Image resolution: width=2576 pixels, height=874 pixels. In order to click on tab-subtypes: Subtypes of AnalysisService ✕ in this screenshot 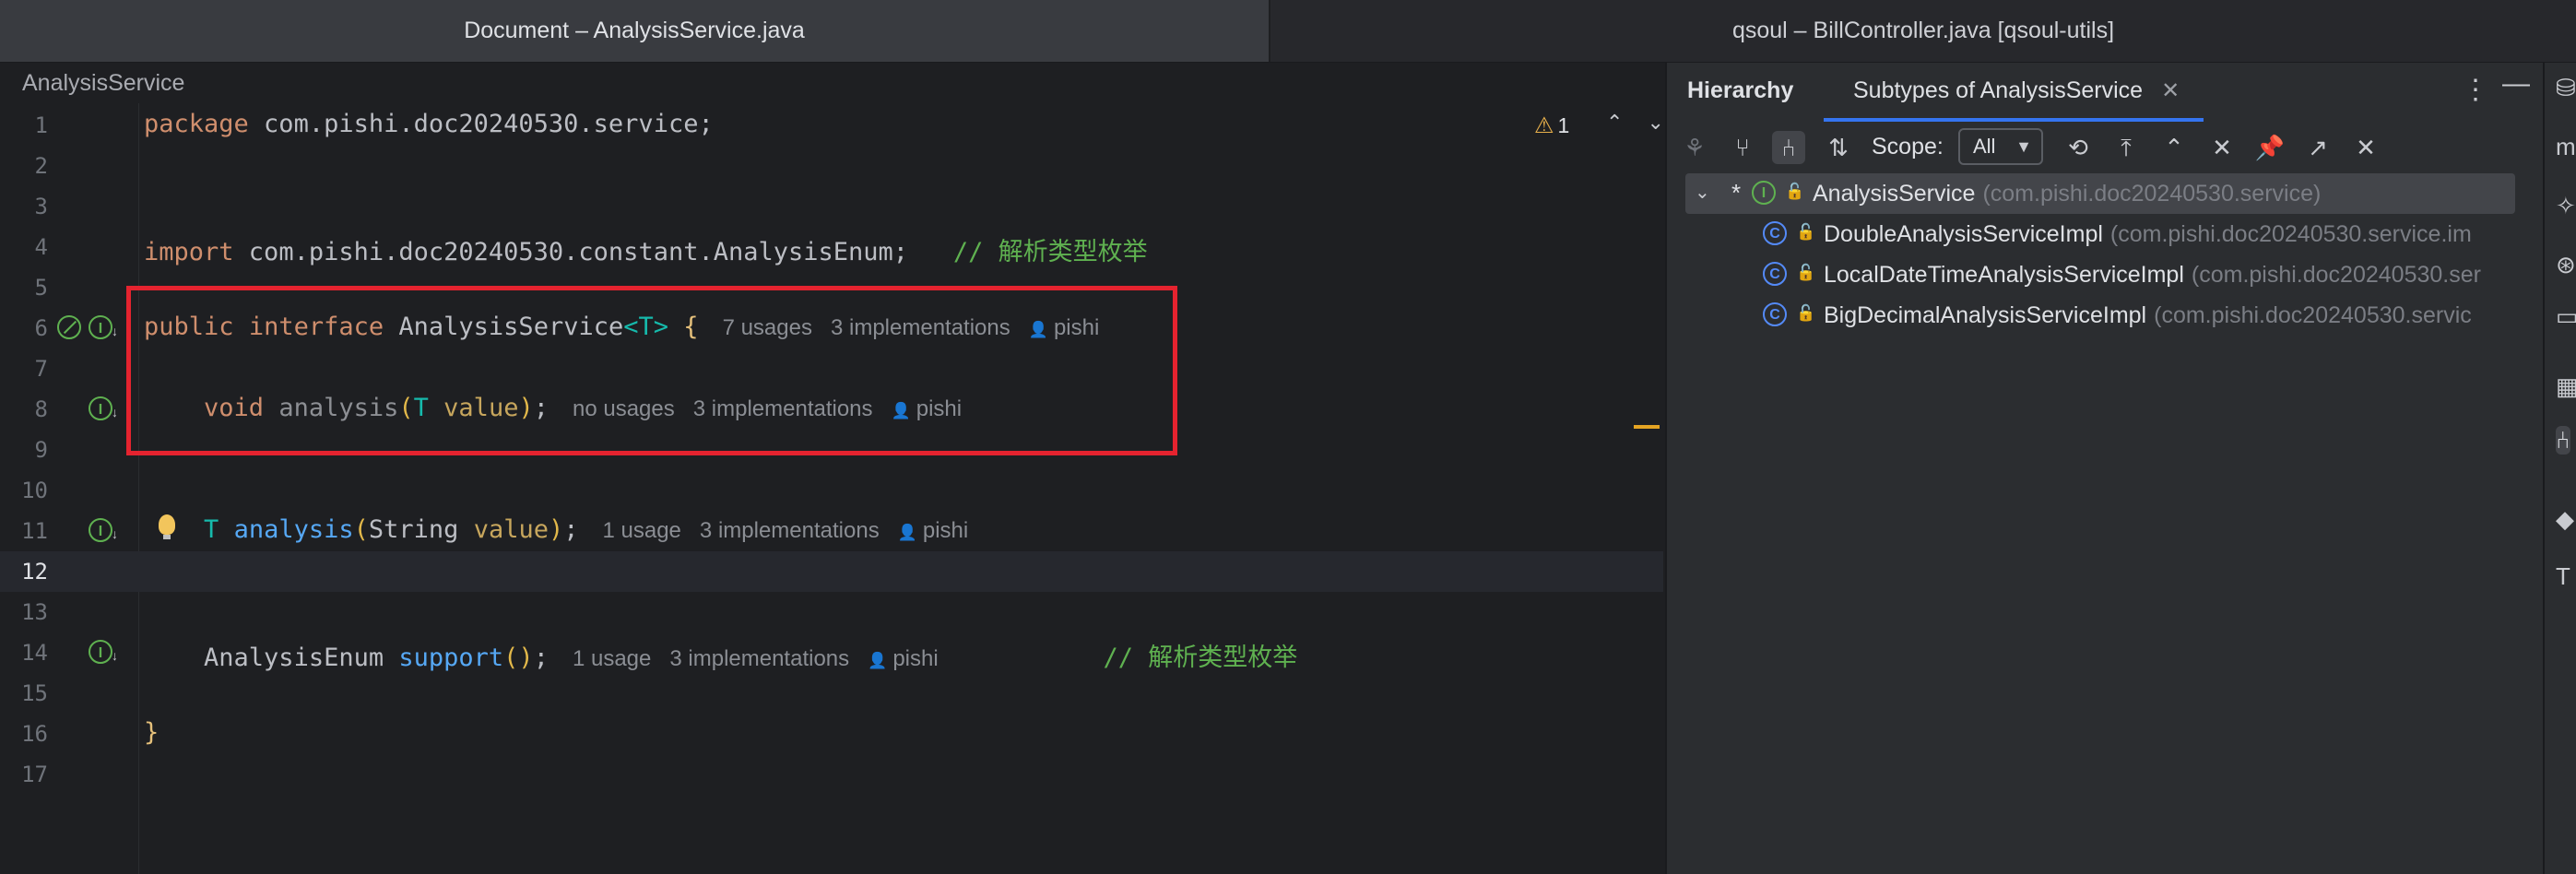, I will do `click(2014, 92)`.